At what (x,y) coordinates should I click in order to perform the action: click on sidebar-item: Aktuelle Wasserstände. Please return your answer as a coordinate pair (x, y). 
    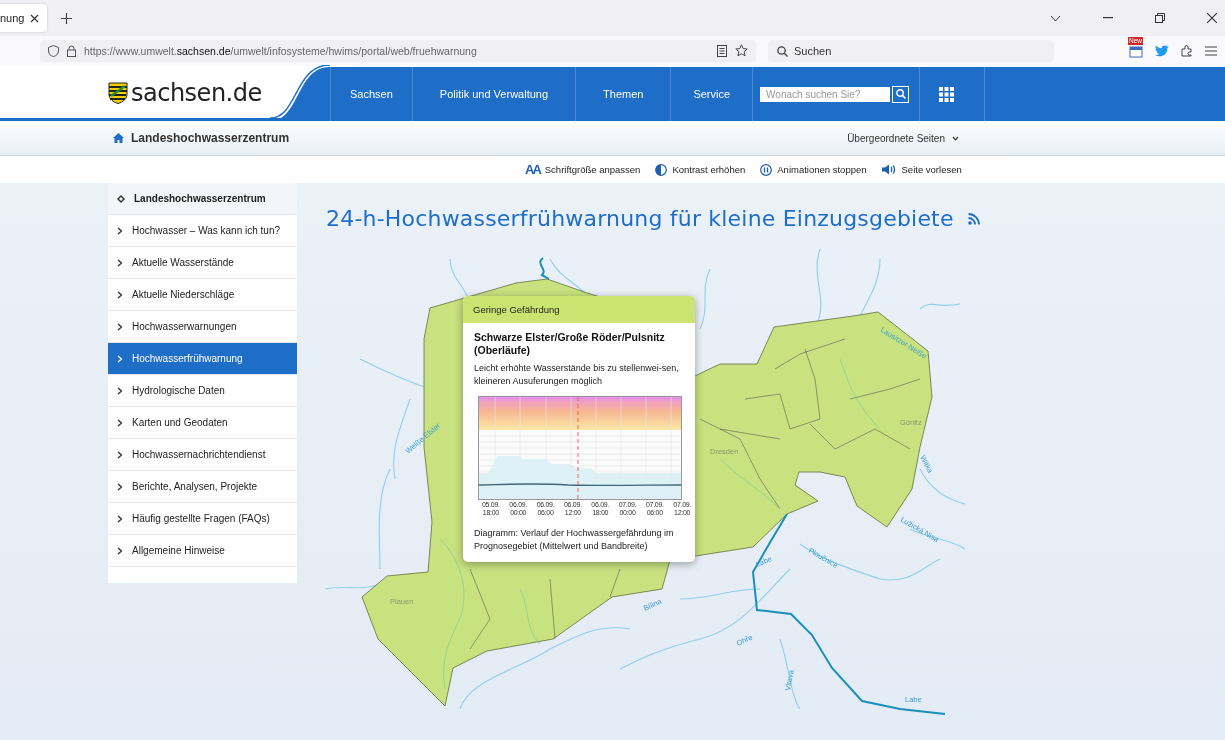
    Looking at the image, I should click on (202, 263).